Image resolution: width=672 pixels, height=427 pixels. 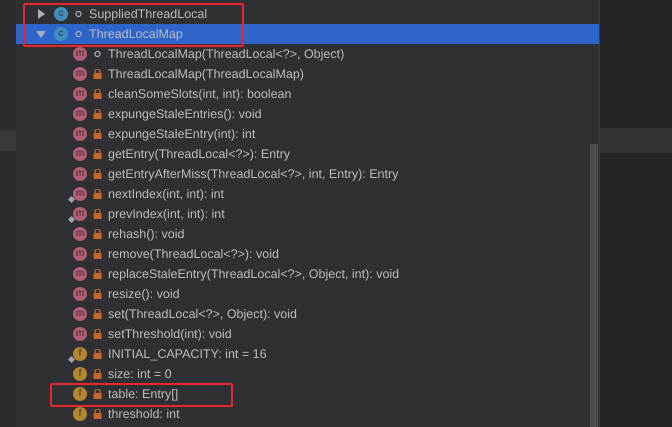 What do you see at coordinates (187, 354) in the screenshot?
I see `member-name: INITIAL_CAPACITY: int = 16` at bounding box center [187, 354].